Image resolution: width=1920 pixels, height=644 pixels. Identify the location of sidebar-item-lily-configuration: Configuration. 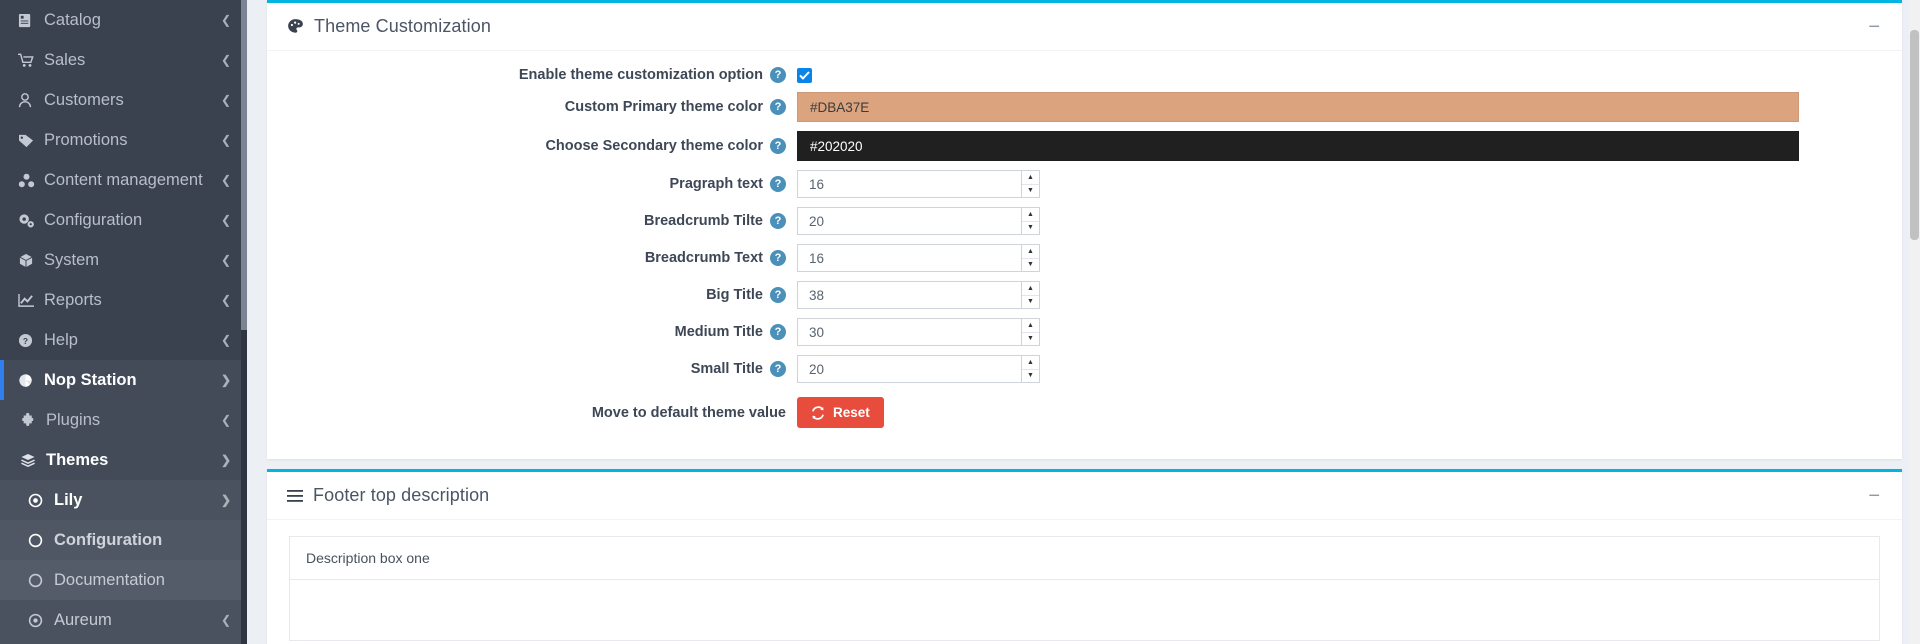
(123, 540).